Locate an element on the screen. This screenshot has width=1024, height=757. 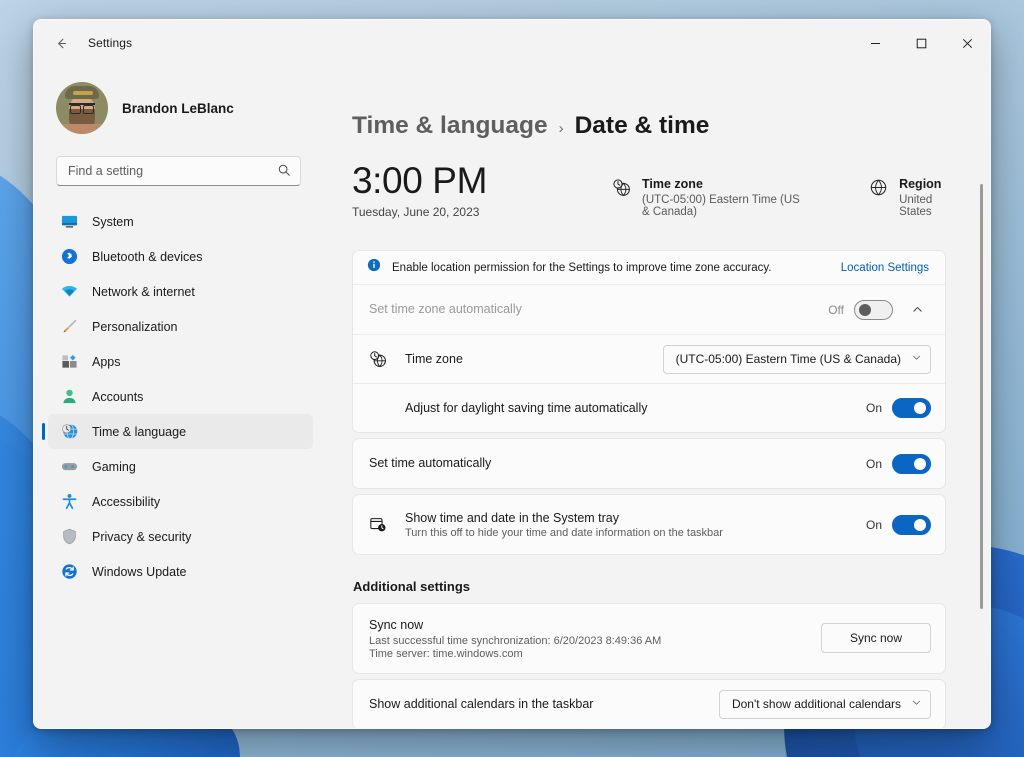
window-title: Settings is located at coordinates (110, 43).